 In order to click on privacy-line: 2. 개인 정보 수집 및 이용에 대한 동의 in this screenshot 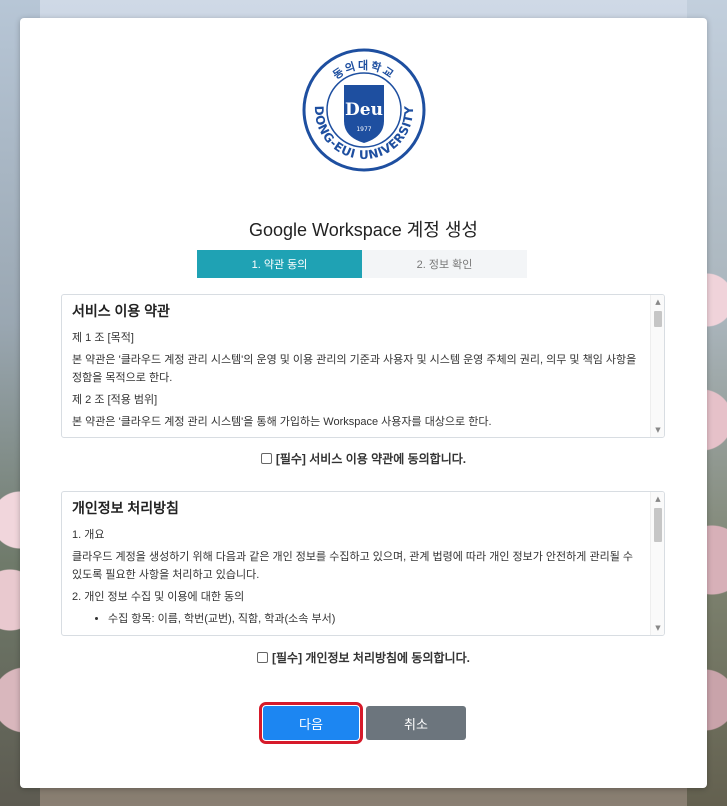, I will do `click(158, 597)`.